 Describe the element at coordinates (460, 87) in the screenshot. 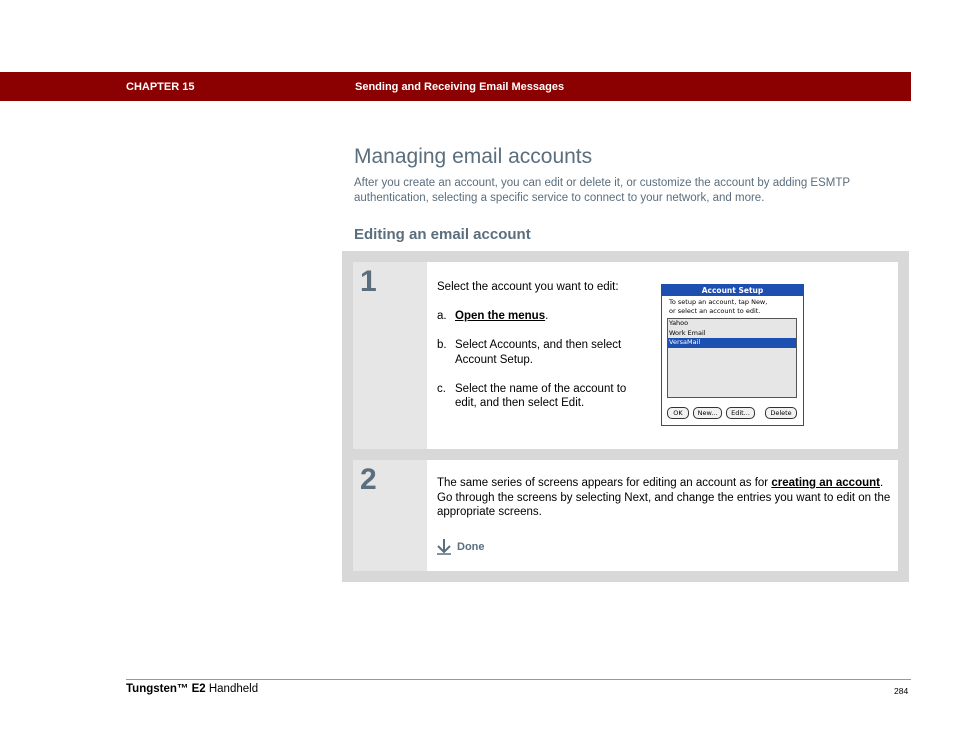

I see `chapter-title: Sending and Receiving Email Messages` at that location.